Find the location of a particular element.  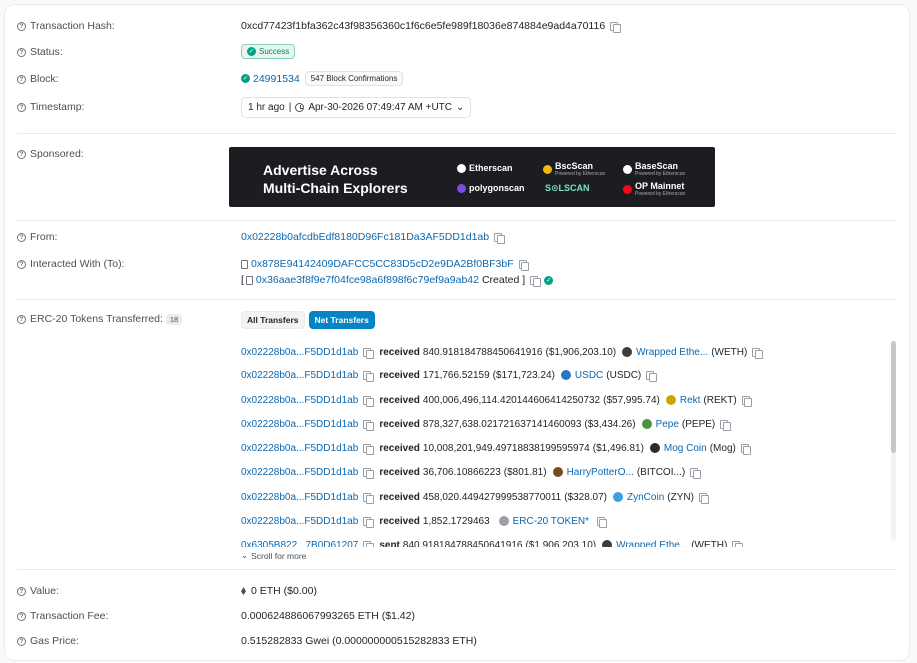

block-number-link: 24991534 is located at coordinates (276, 79).